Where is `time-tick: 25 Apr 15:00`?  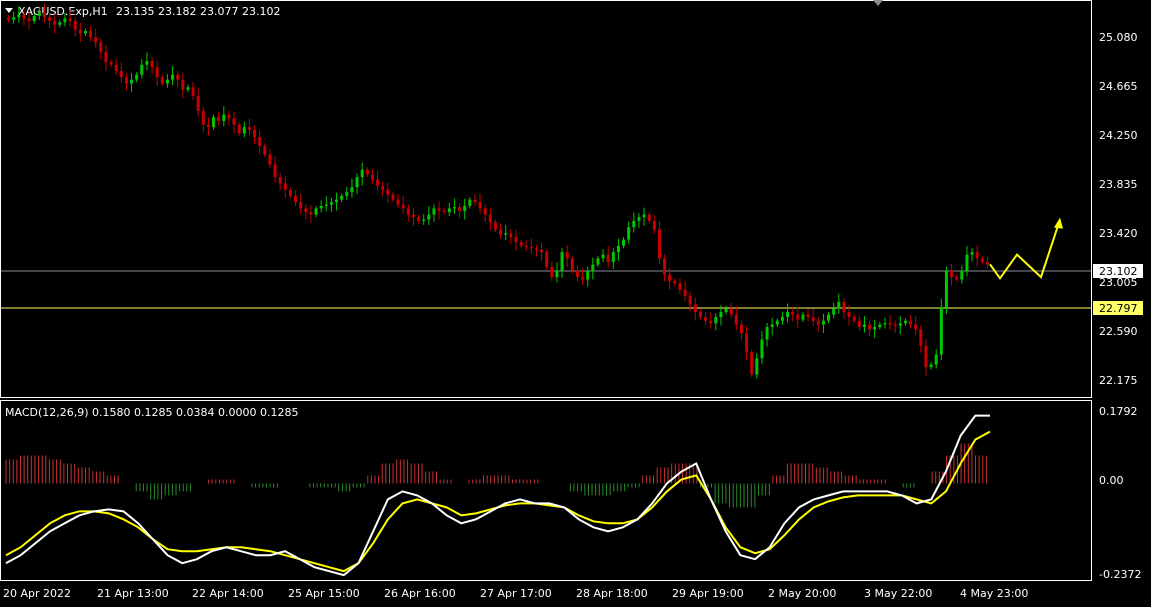 time-tick: 25 Apr 15:00 is located at coordinates (324, 593).